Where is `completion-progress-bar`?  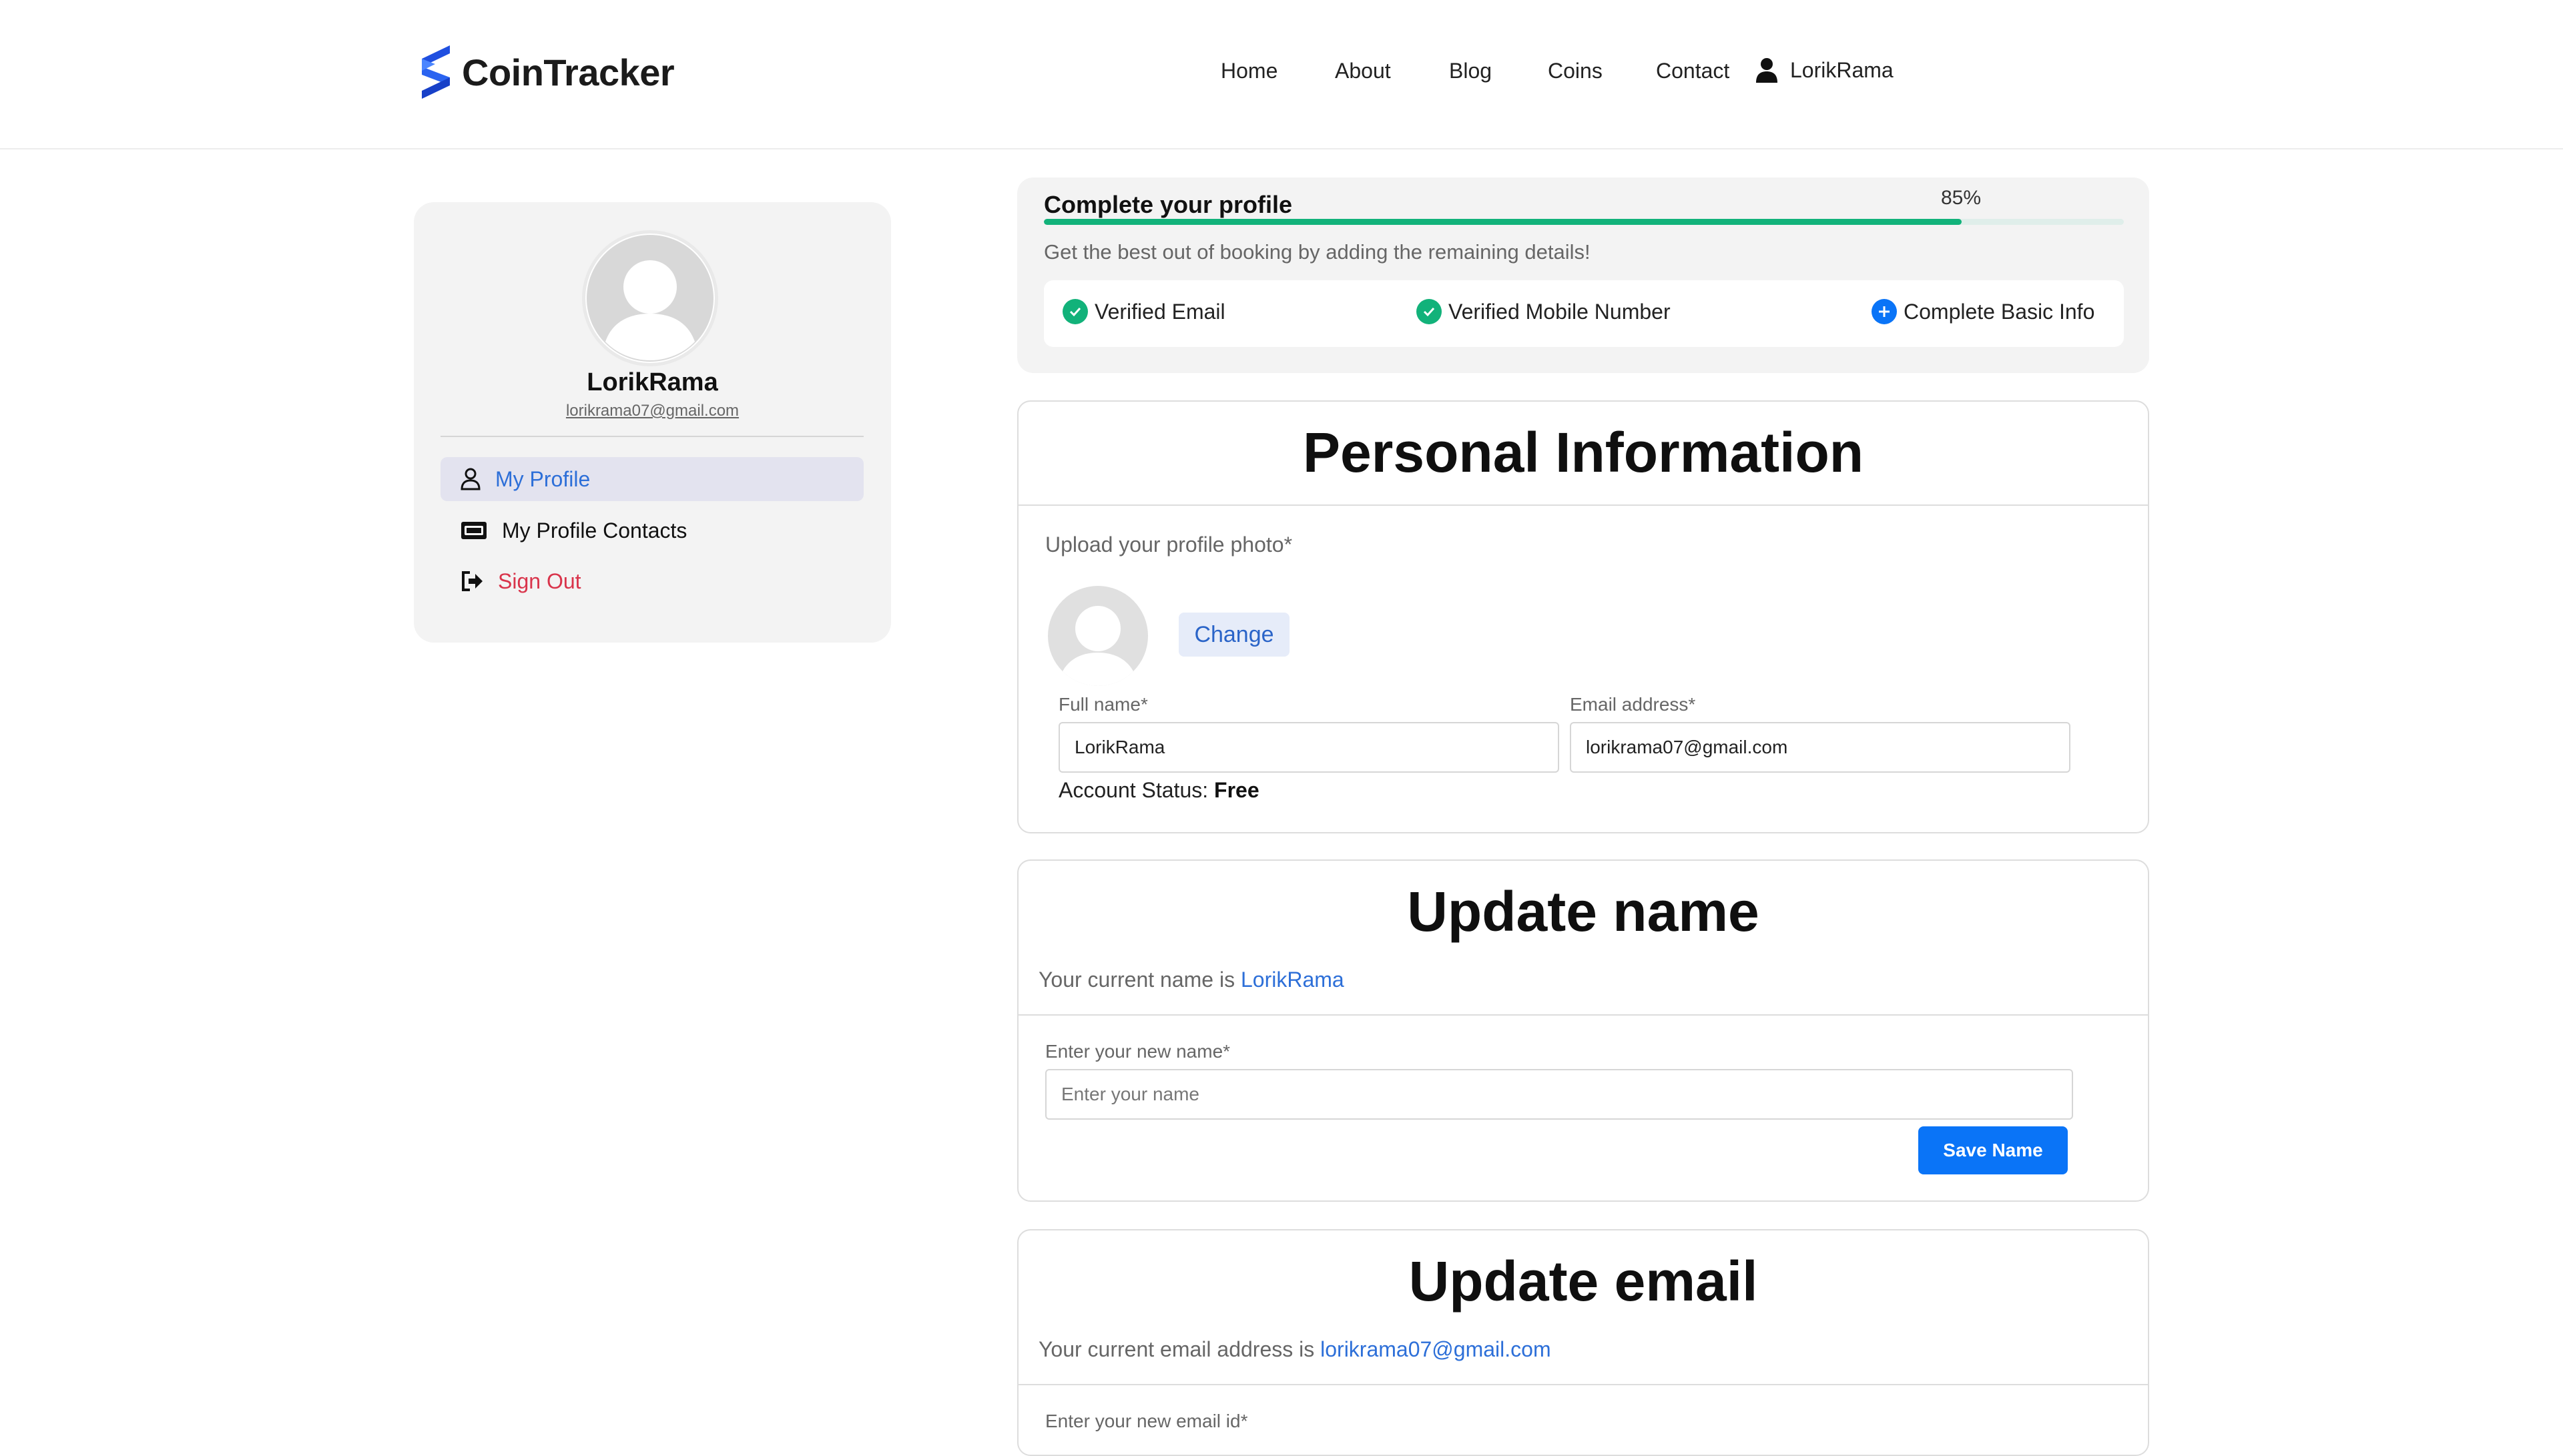 completion-progress-bar is located at coordinates (1584, 222).